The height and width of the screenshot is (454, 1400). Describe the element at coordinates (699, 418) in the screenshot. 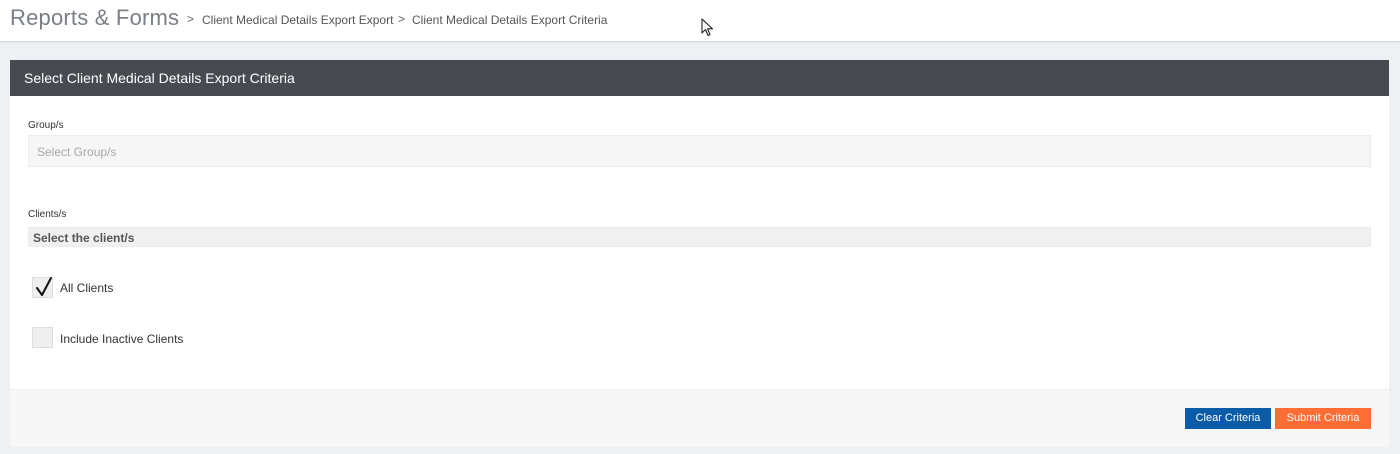

I see `card-footer: Clear Criteria Submit Criteria` at that location.